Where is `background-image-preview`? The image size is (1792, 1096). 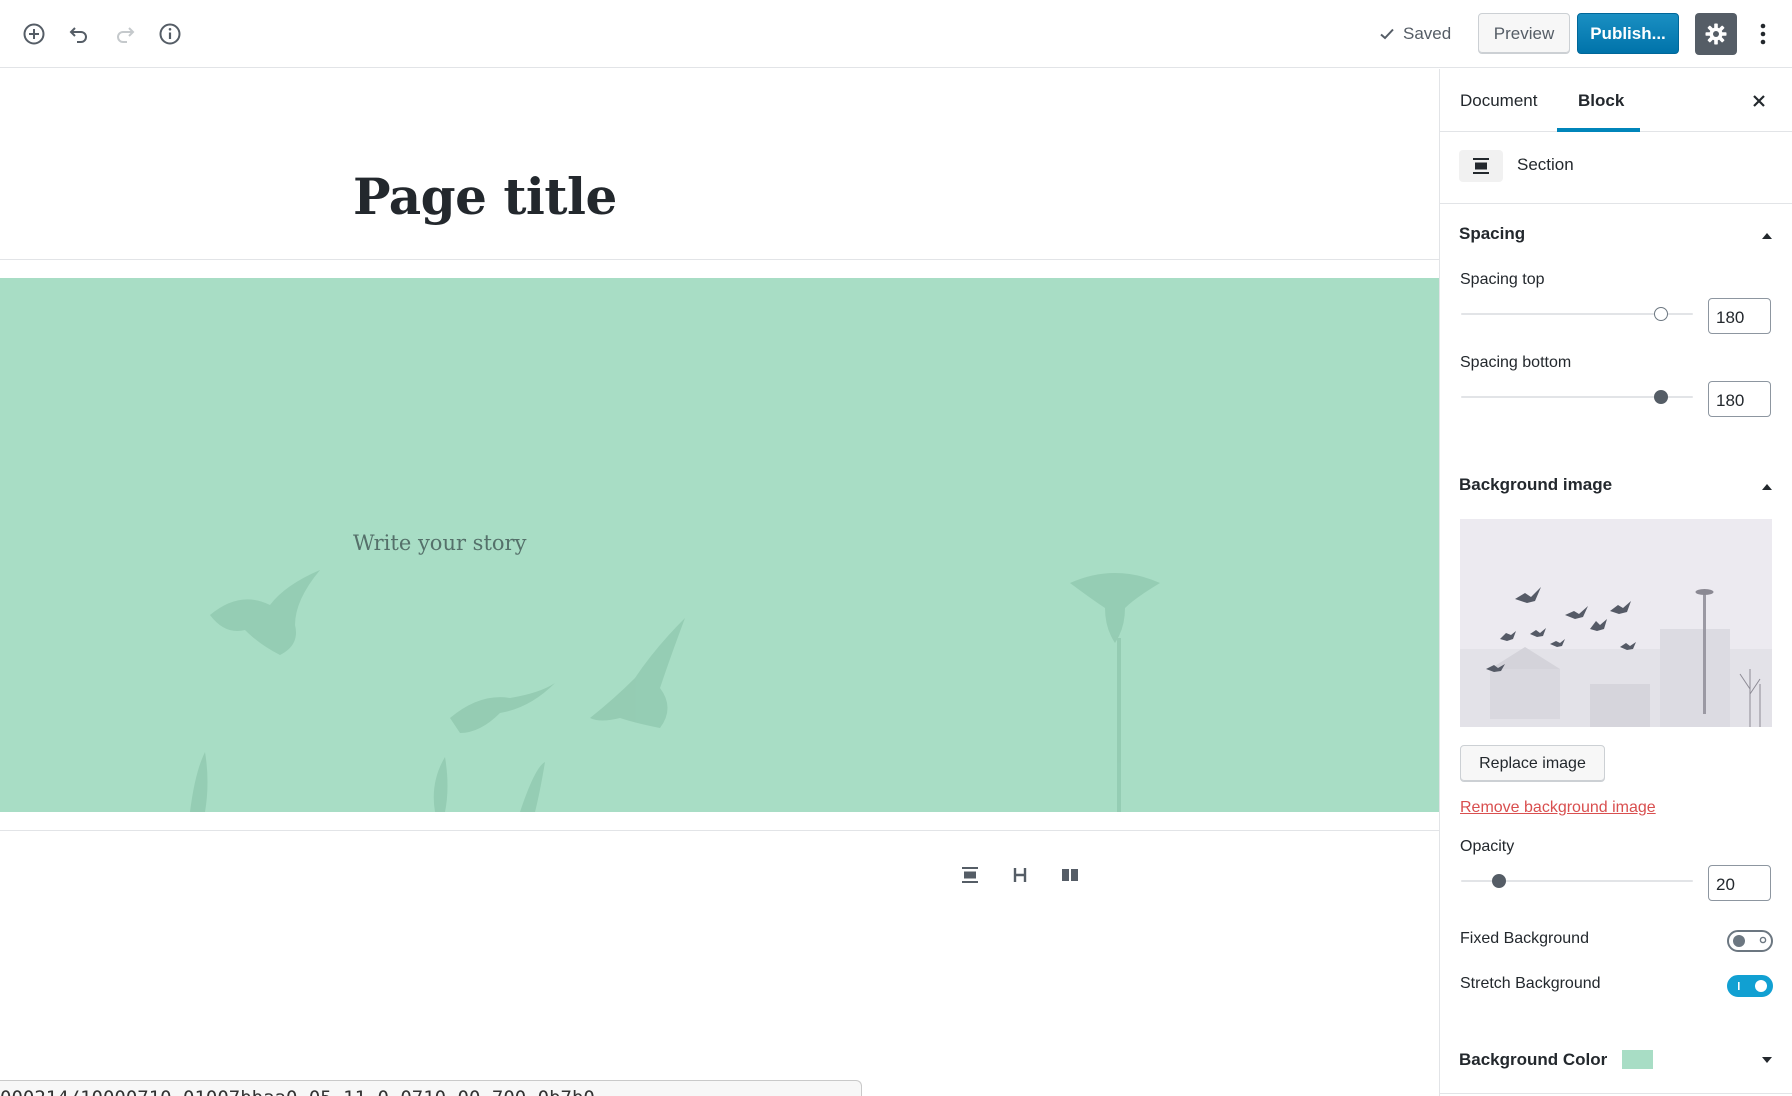
background-image-preview is located at coordinates (1616, 623).